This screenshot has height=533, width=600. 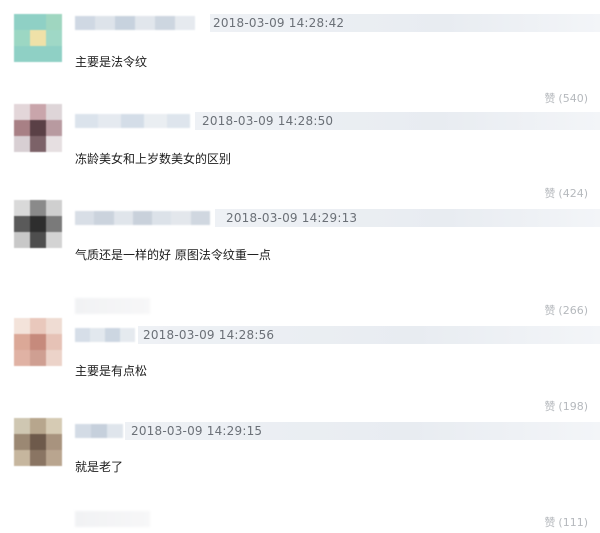 What do you see at coordinates (573, 193) in the screenshot?
I see `like-count: (424)` at bounding box center [573, 193].